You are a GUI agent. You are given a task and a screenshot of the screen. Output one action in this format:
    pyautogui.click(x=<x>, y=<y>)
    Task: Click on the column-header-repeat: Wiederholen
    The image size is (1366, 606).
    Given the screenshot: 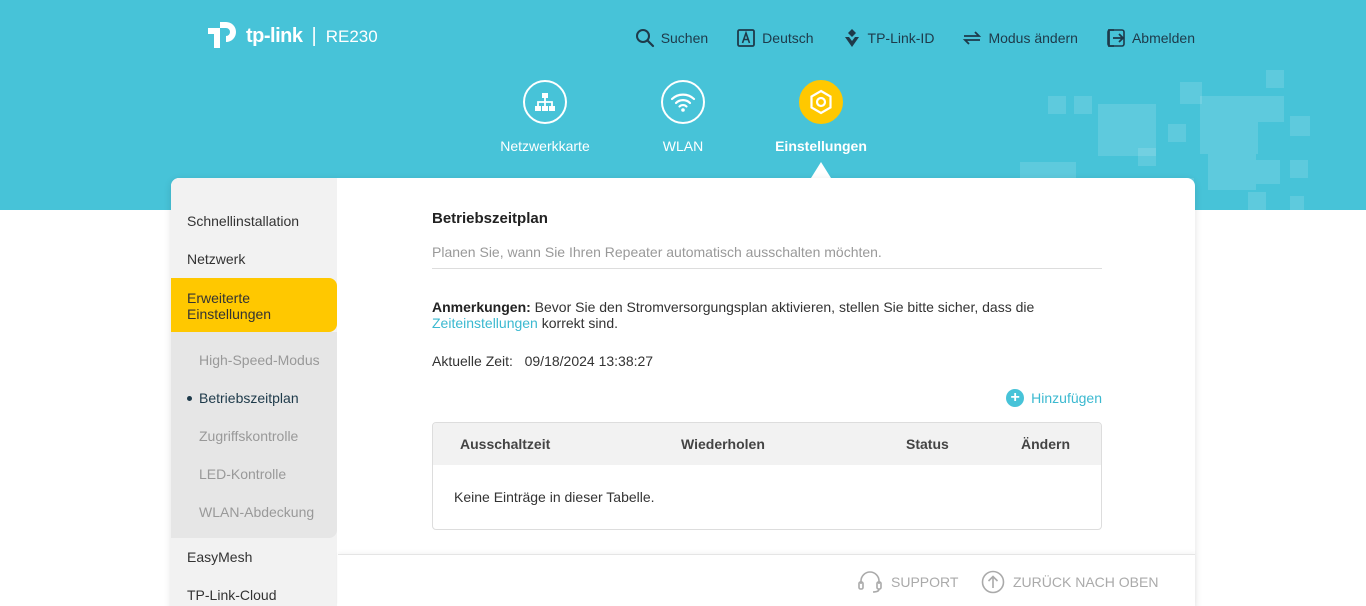 What is the action you would take?
    pyautogui.click(x=723, y=444)
    